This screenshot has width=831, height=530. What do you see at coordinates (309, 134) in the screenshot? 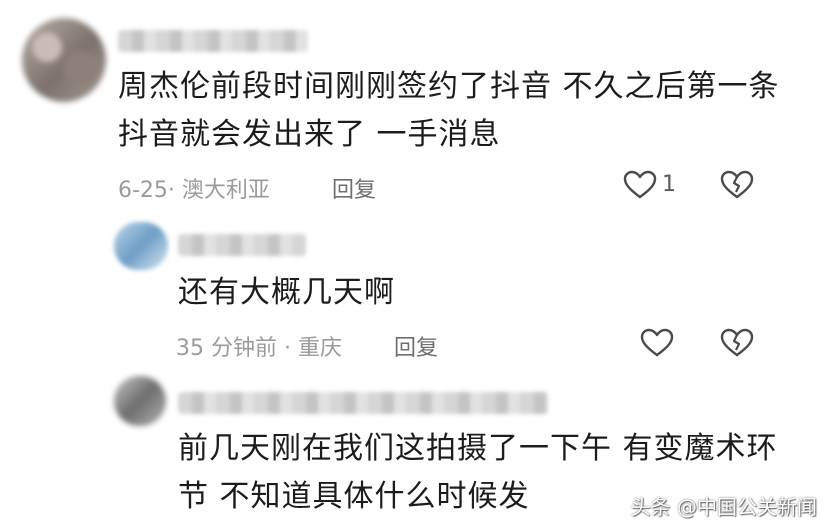
I see `comment-text-line: 抖音就会发出来了 一手消息` at bounding box center [309, 134].